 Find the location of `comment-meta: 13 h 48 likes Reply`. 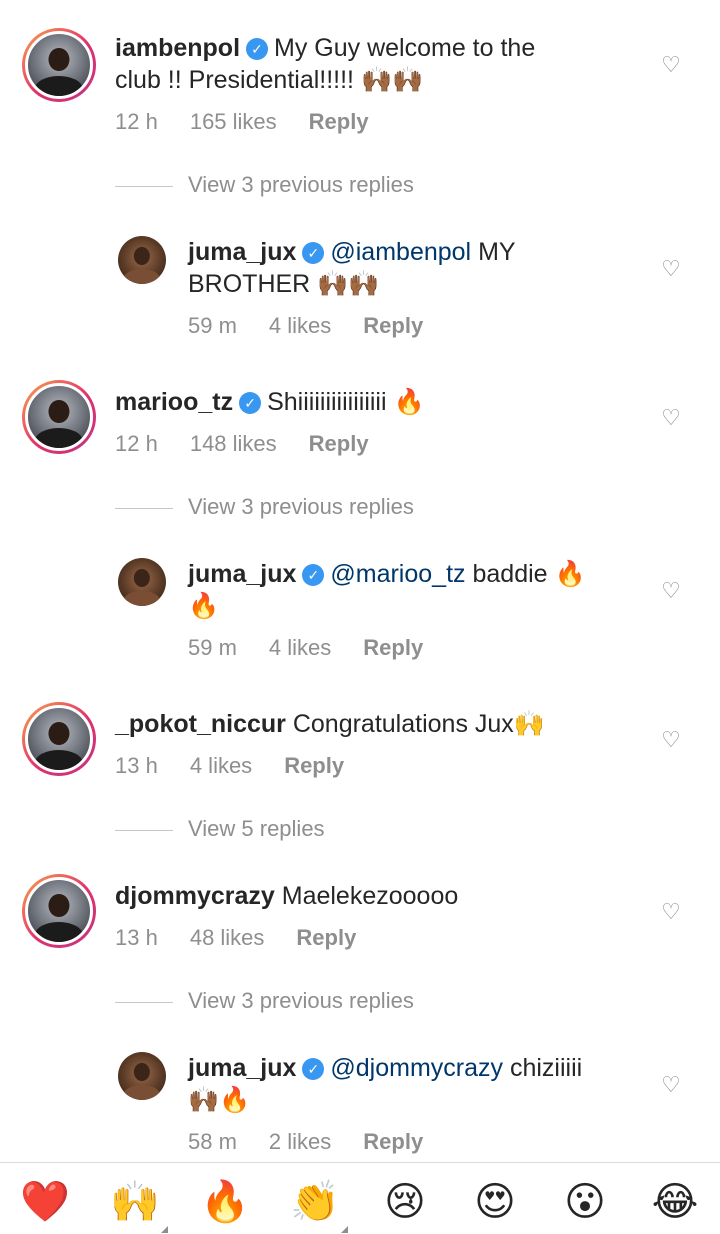

comment-meta: 13 h 48 likes Reply is located at coordinates (251, 938).